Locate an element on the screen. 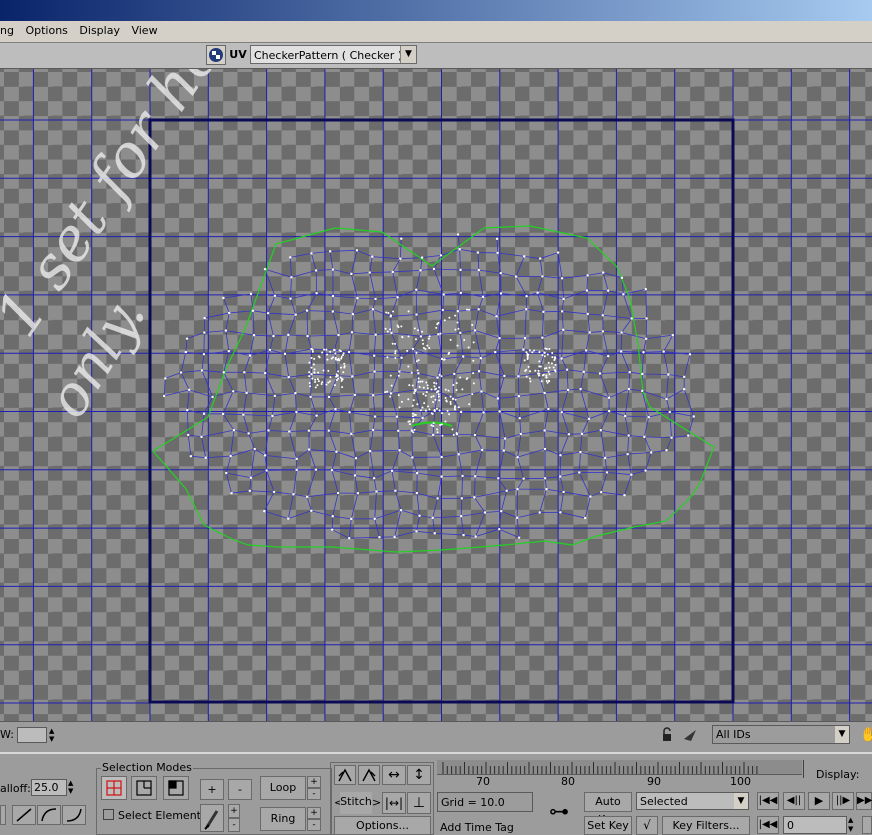 The image size is (872, 835). pan-hand-icon: ✋ is located at coordinates (866, 735).